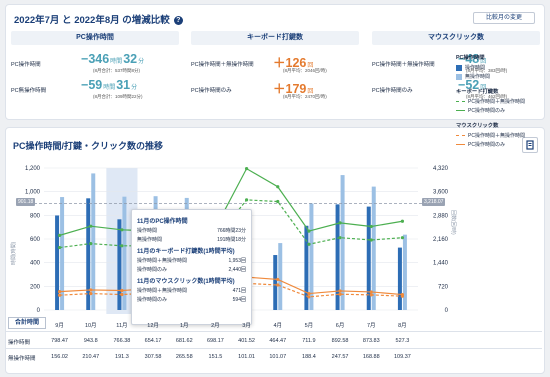 The width and height of the screenshot is (550, 377). What do you see at coordinates (371, 357) in the screenshot?
I see `table-cell: 168.88` at bounding box center [371, 357].